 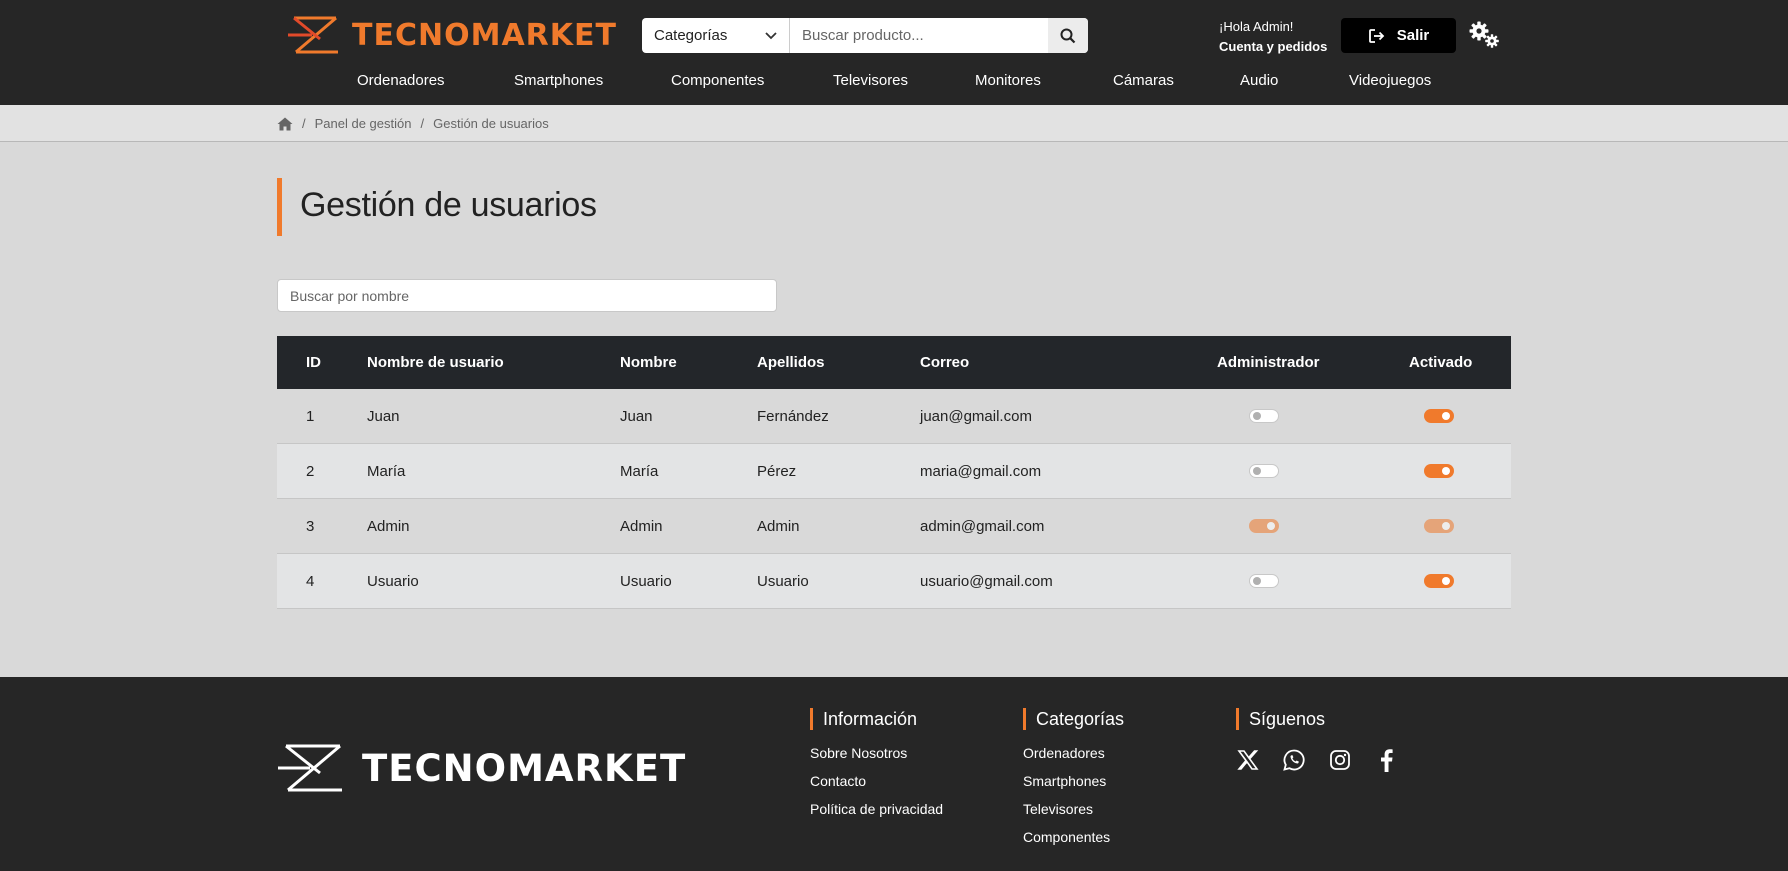 What do you see at coordinates (876, 813) in the screenshot?
I see `footer-link-privacidad: Política de privacidad` at bounding box center [876, 813].